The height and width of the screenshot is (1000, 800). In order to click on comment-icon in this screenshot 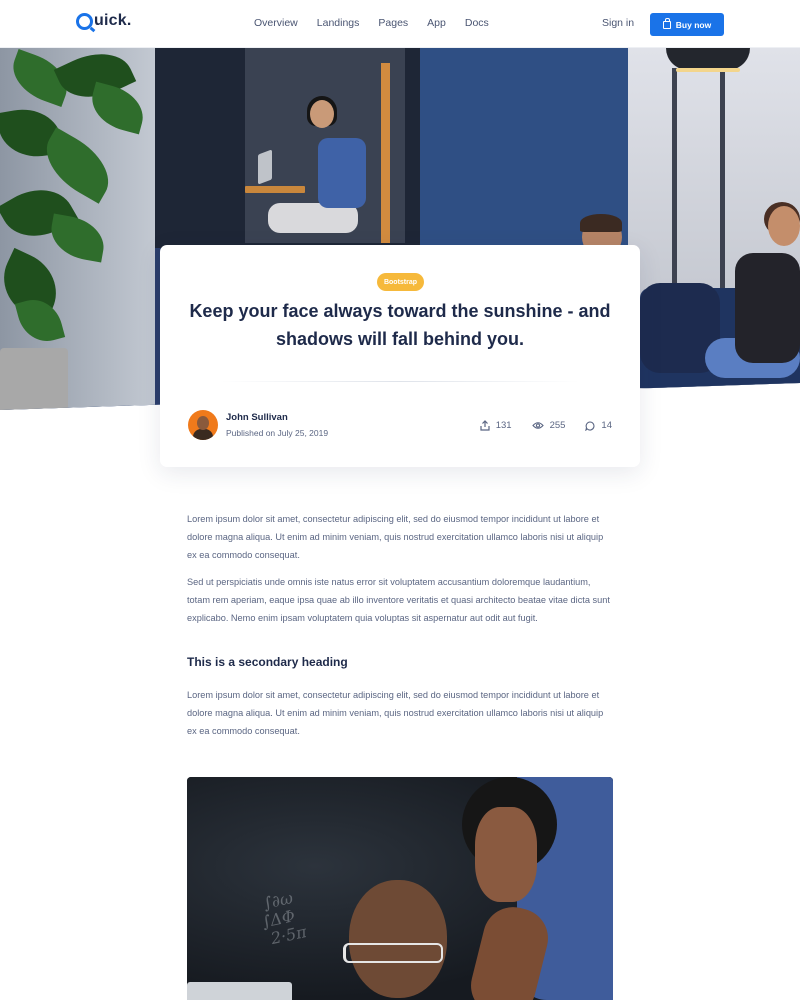, I will do `click(590, 425)`.